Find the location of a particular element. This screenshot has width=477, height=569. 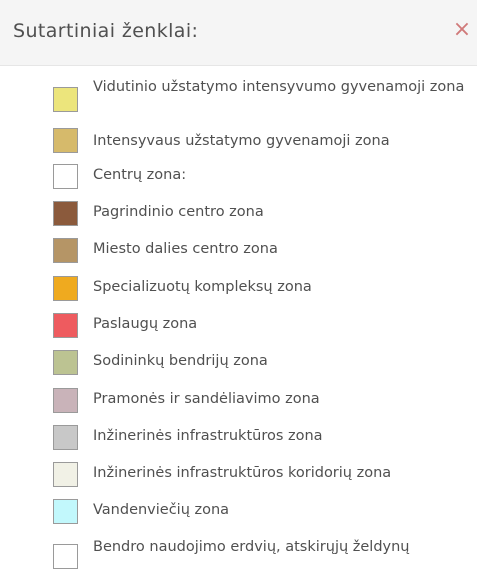

legend-item: Miesto dalies centro zona is located at coordinates (238, 251).